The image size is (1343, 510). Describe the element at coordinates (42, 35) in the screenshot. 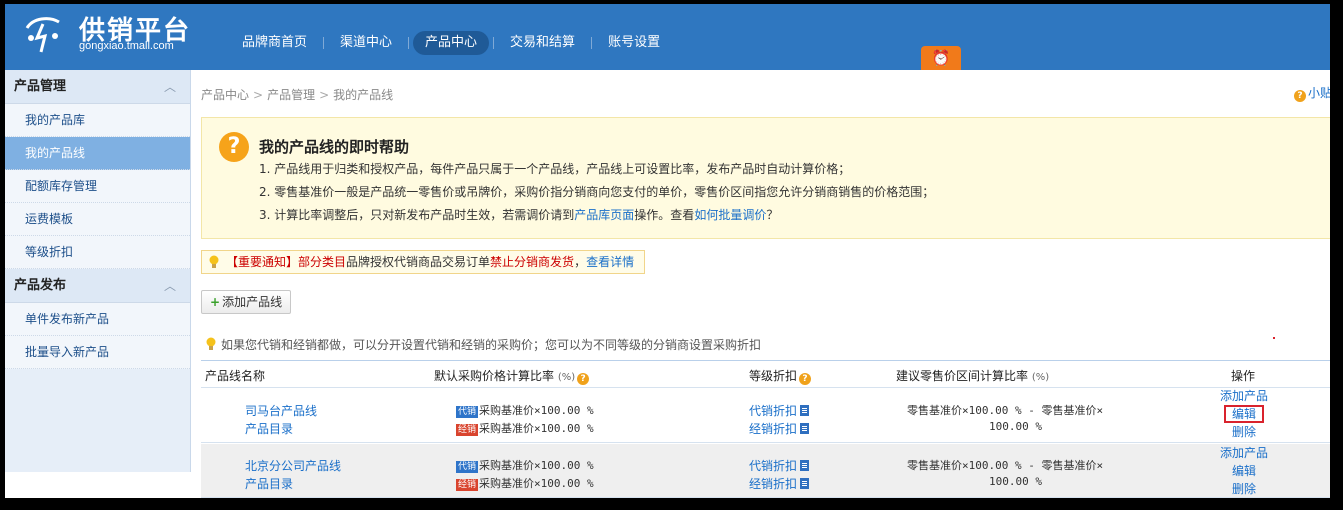

I see `logo-icon` at that location.